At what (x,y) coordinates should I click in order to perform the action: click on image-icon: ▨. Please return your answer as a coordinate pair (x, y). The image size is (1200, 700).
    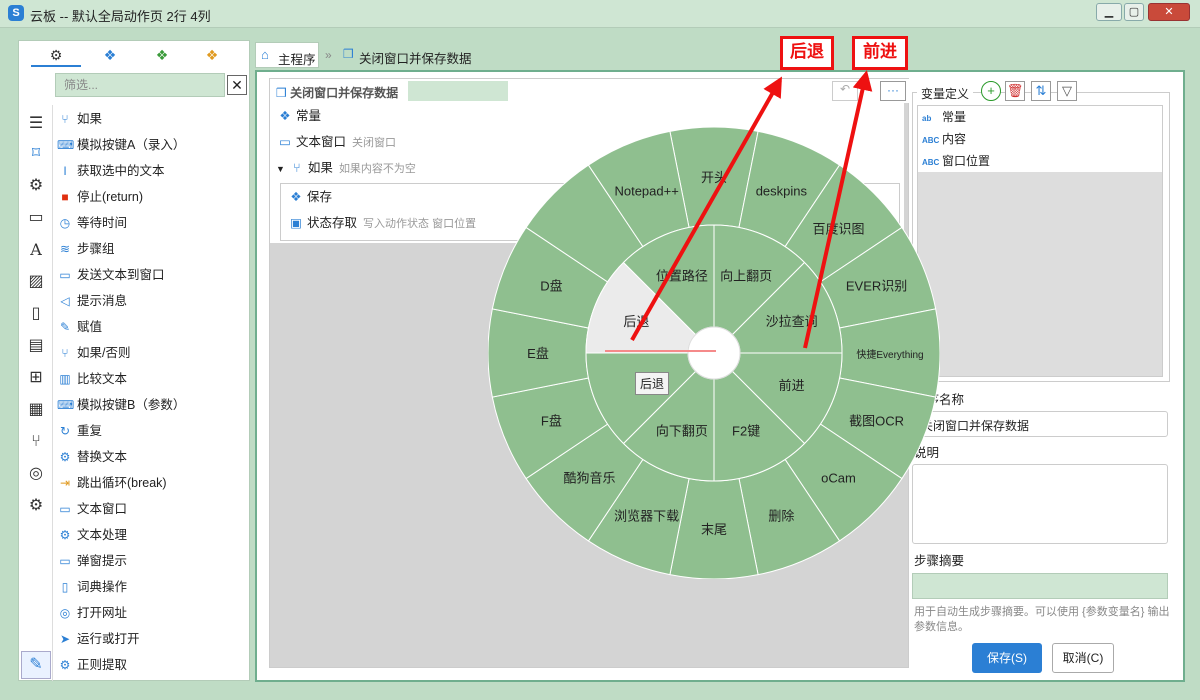
    Looking at the image, I should click on (36, 282).